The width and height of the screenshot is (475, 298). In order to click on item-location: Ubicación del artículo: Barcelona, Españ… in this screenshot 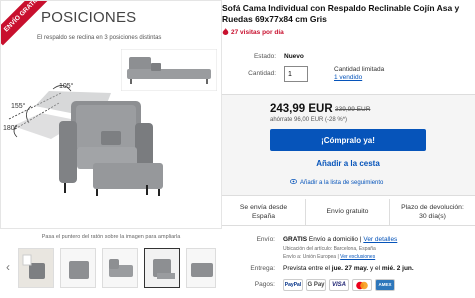, I will do `click(329, 249)`.